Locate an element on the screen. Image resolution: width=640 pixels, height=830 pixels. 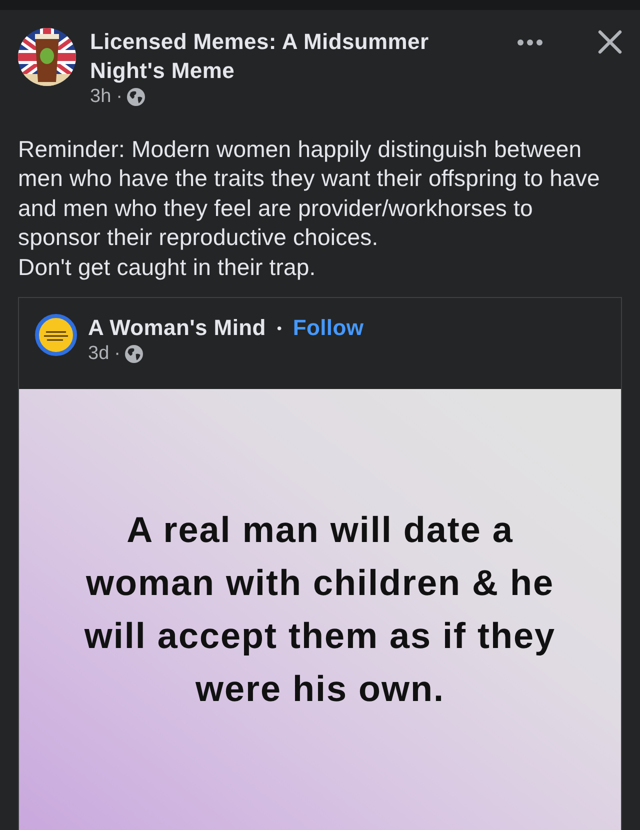
author-name: A Woman's Mind is located at coordinates (177, 328).